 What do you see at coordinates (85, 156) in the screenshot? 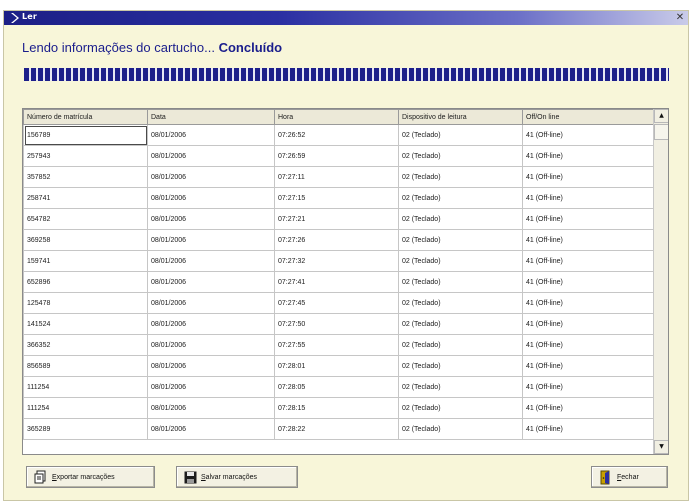
I see `table-cell: 257943` at bounding box center [85, 156].